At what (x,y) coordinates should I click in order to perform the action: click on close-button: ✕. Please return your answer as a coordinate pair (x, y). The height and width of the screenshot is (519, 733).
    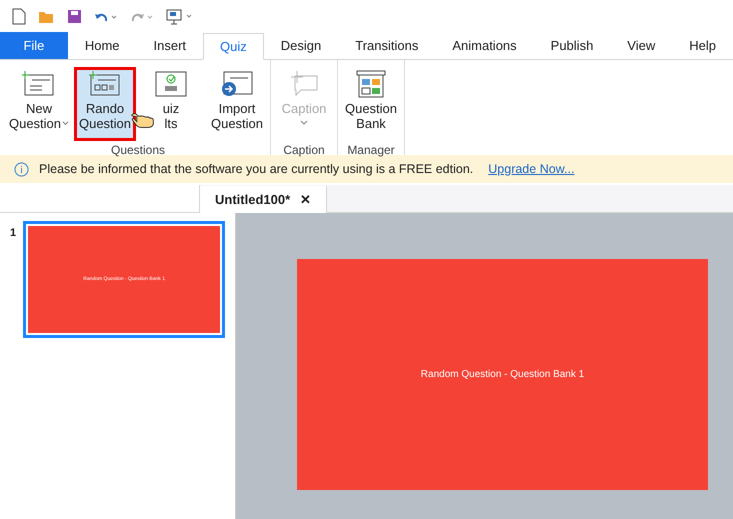
    Looking at the image, I should click on (306, 200).